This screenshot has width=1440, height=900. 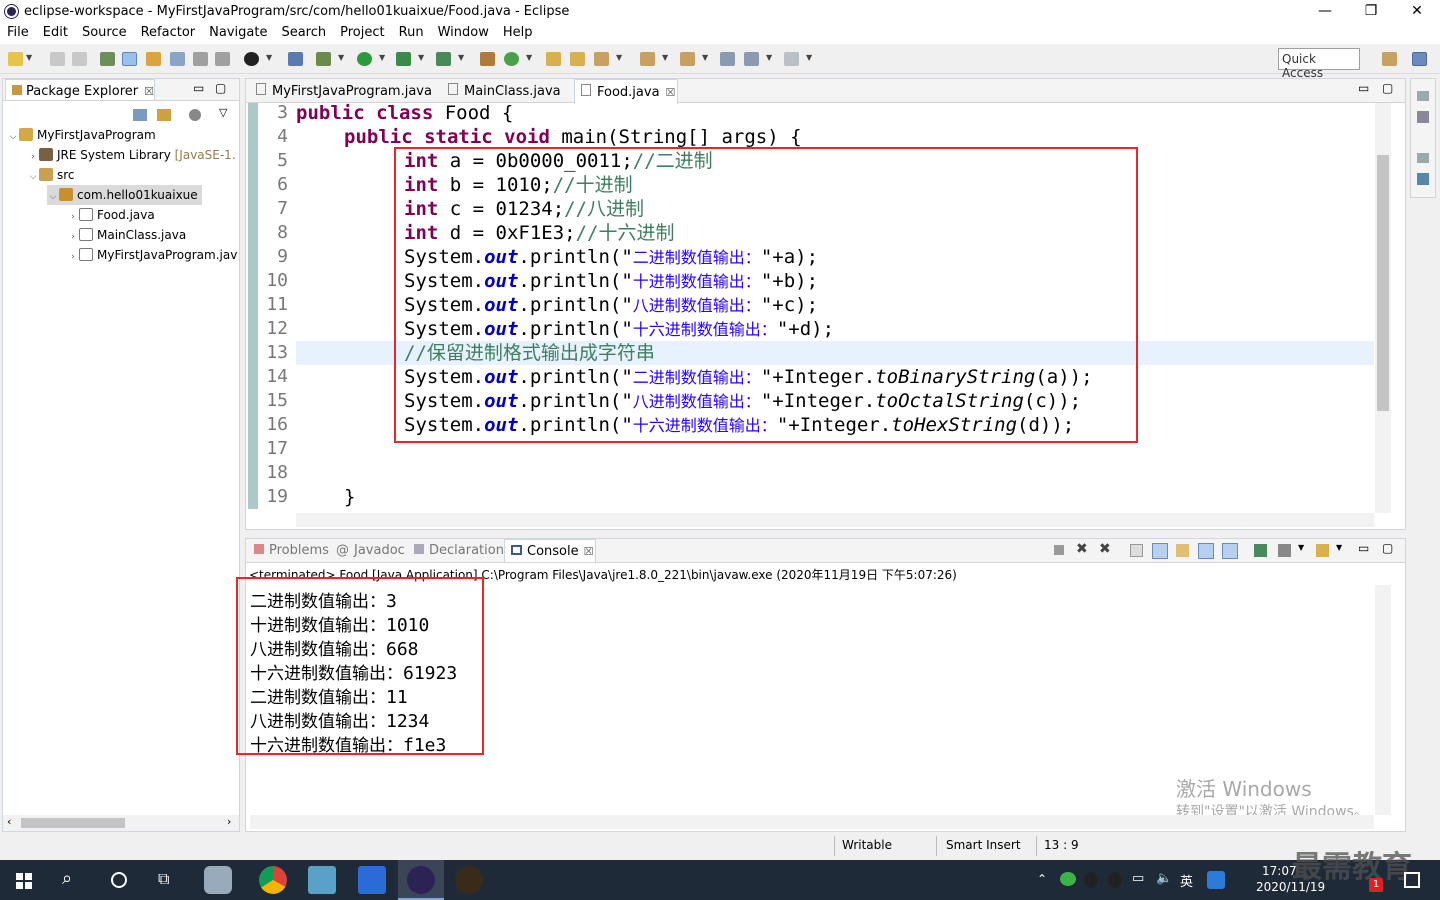 What do you see at coordinates (518, 32) in the screenshot?
I see `menu-help: Help` at bounding box center [518, 32].